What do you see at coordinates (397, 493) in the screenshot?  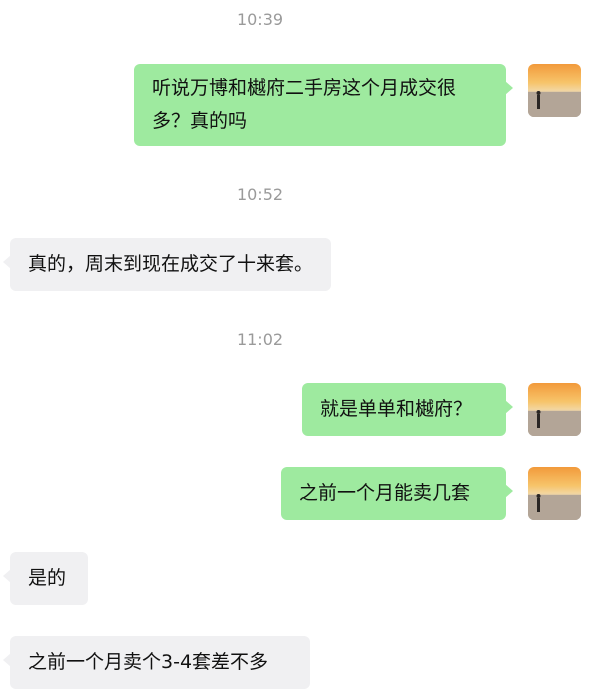 I see `message-bubble-sent: 之前一个月能卖几套` at bounding box center [397, 493].